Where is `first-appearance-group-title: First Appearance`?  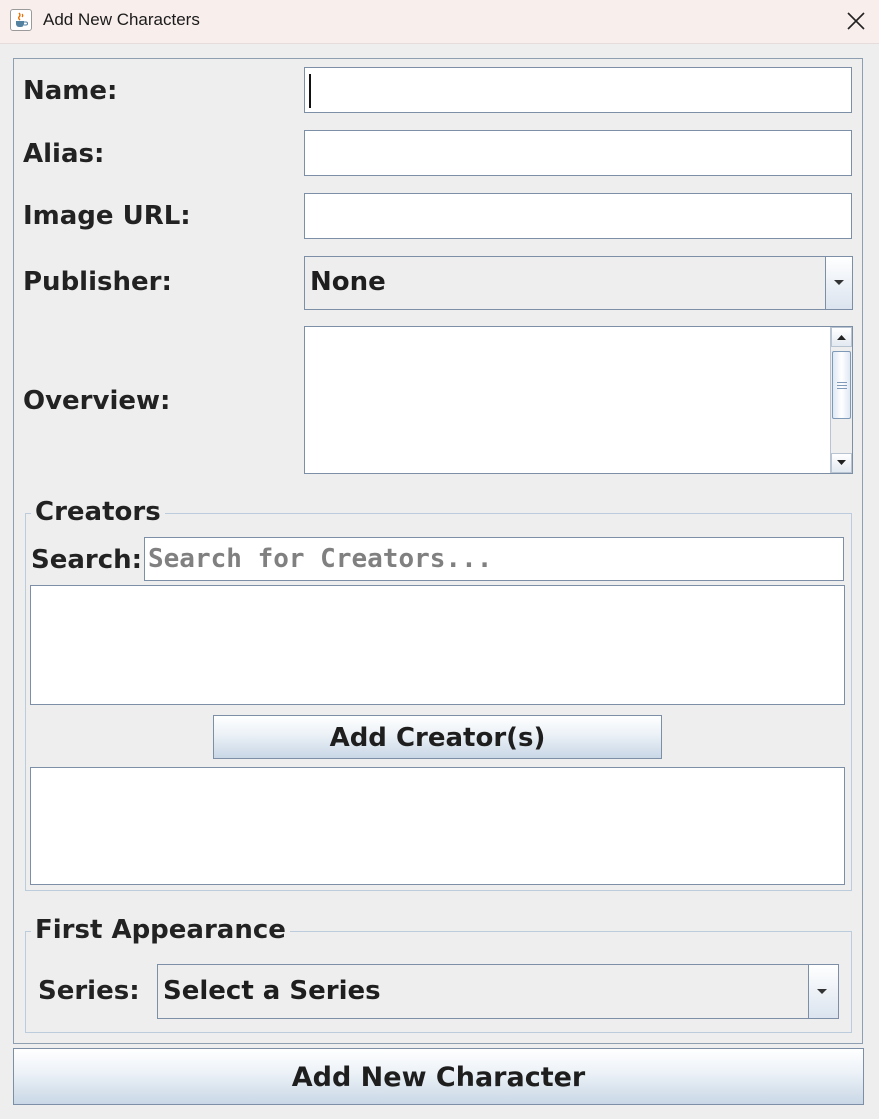
first-appearance-group-title: First Appearance is located at coordinates (160, 930).